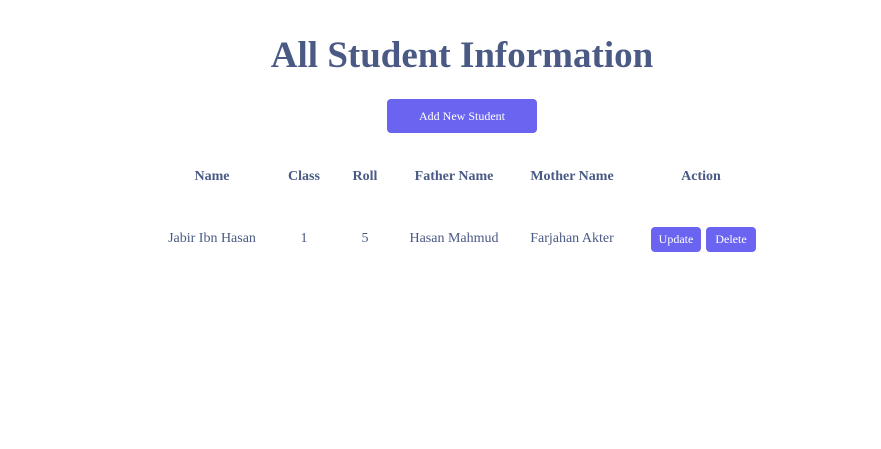 This screenshot has width=881, height=449. I want to click on header-name: Name, so click(212, 176).